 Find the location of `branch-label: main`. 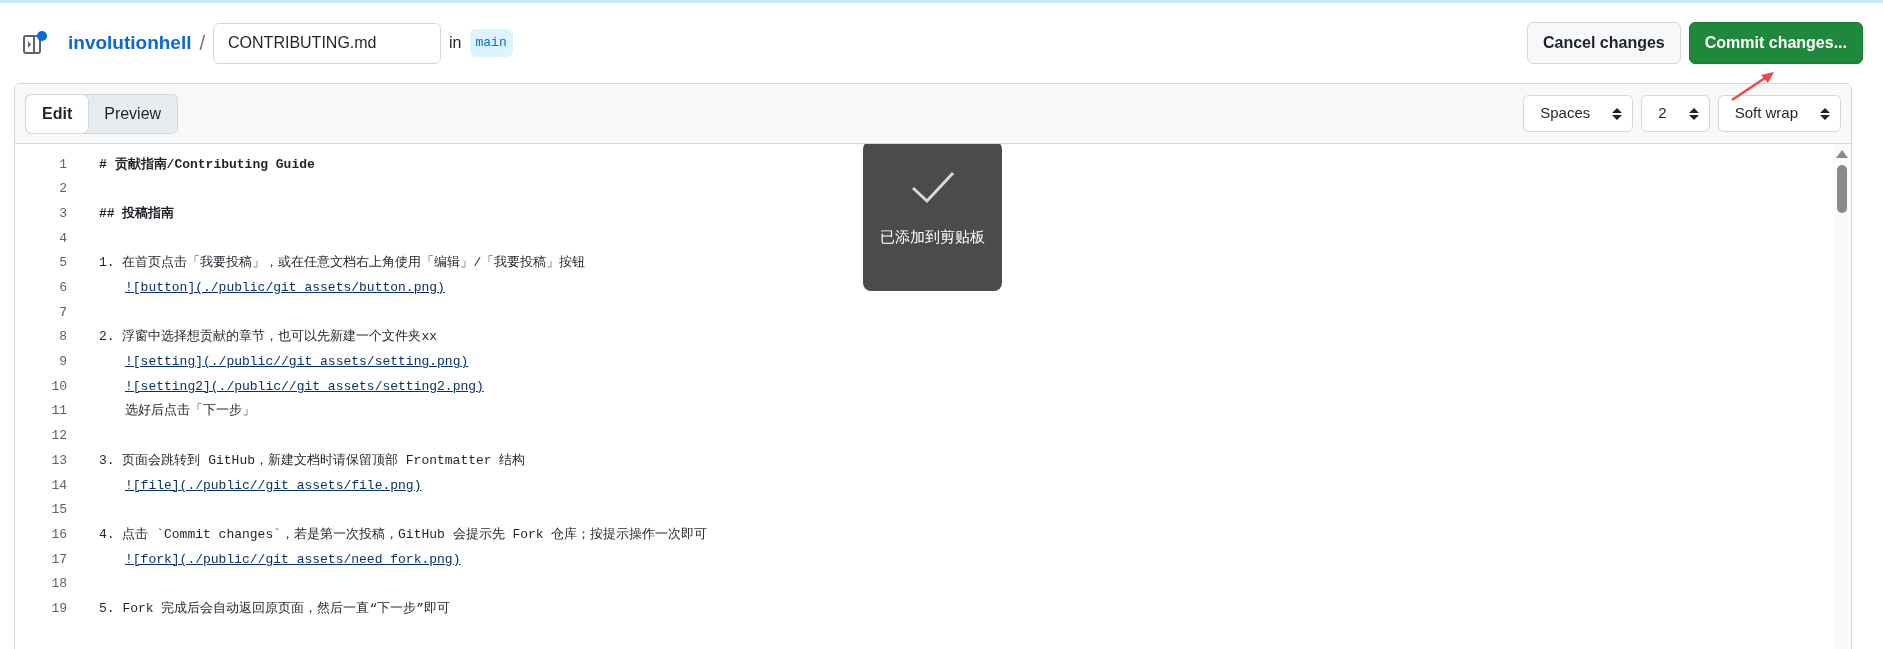

branch-label: main is located at coordinates (491, 43).